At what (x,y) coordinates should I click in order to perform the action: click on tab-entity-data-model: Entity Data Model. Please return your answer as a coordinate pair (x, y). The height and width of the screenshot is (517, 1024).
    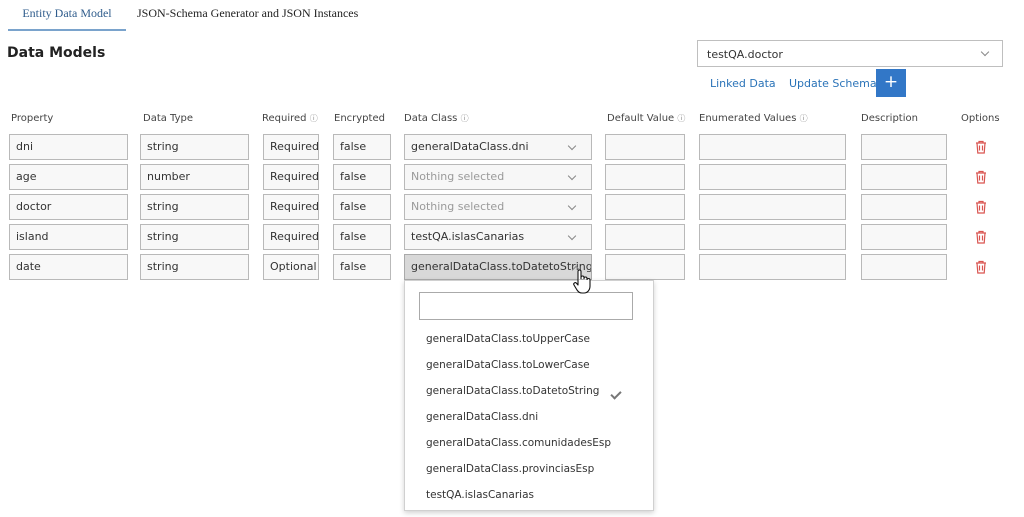
    Looking at the image, I should click on (67, 15).